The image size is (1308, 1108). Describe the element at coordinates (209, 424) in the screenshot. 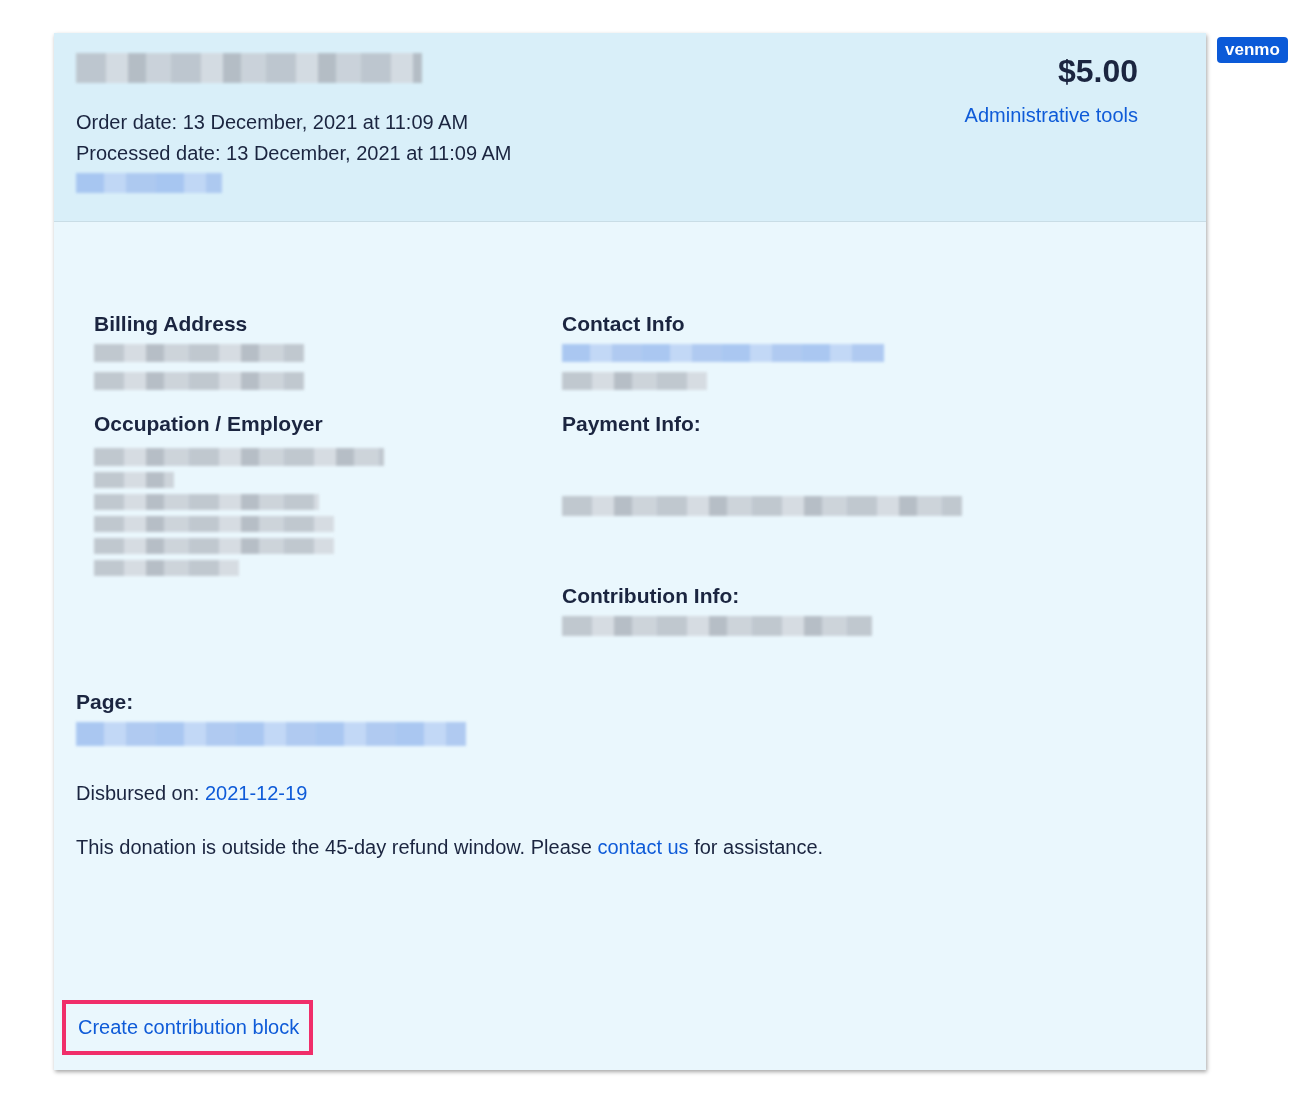

I see `section-heading: Occupation / Employer` at that location.